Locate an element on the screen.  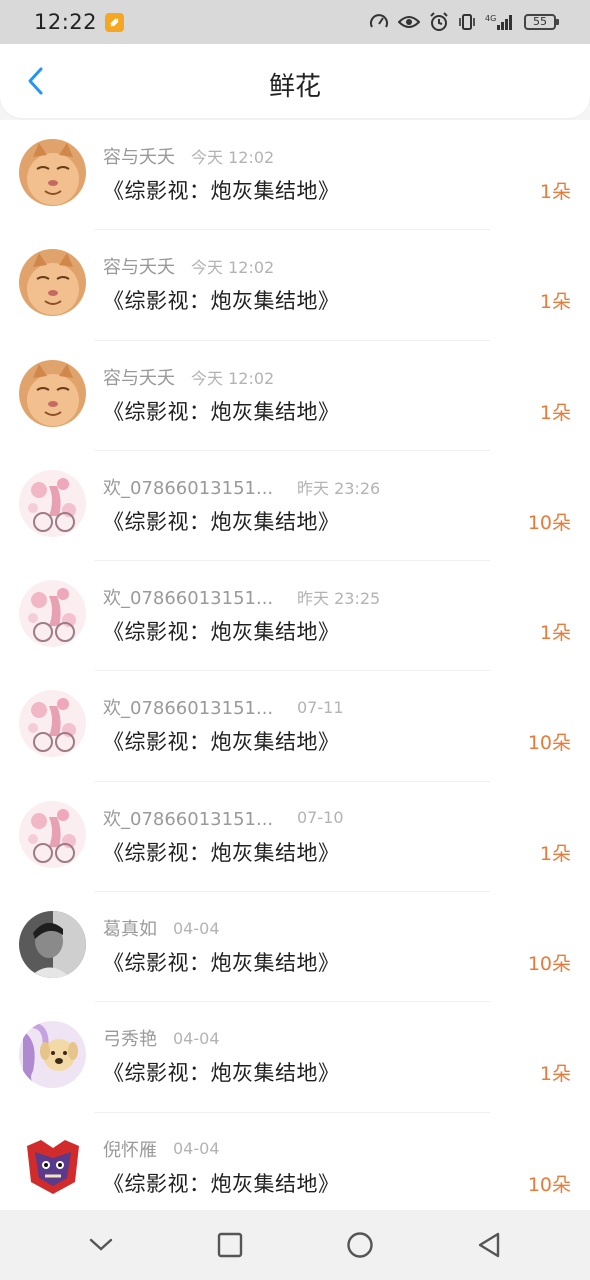
sender-name: 弓秀艳 is located at coordinates (130, 1038).